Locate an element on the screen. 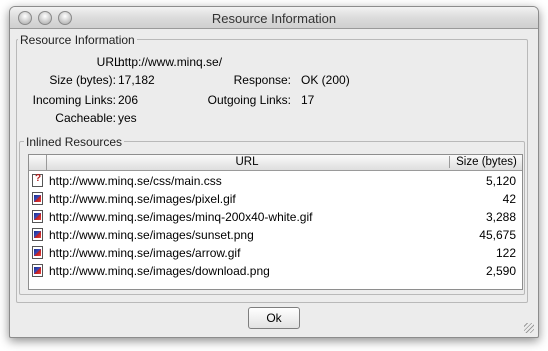 The image size is (548, 351). cacheable-label: Cacheable: is located at coordinates (85, 118).